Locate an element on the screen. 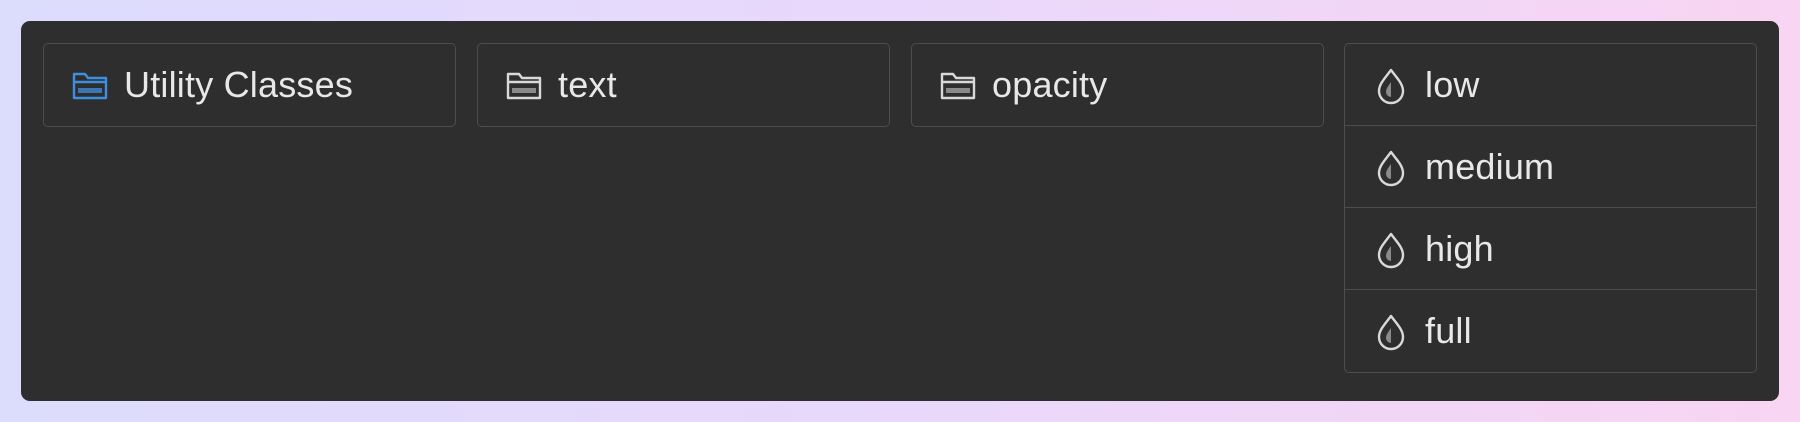  folder-item-text: text is located at coordinates (683, 85).